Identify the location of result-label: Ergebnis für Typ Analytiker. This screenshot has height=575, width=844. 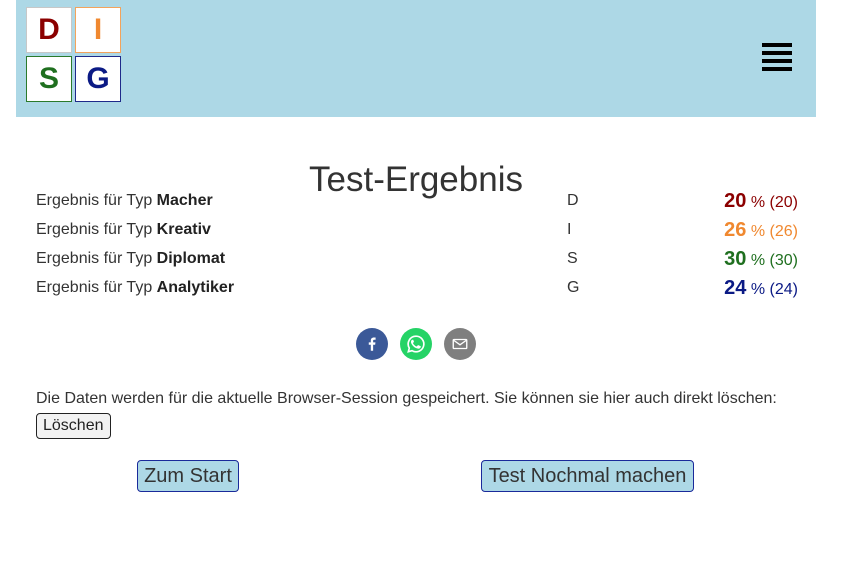
(135, 287).